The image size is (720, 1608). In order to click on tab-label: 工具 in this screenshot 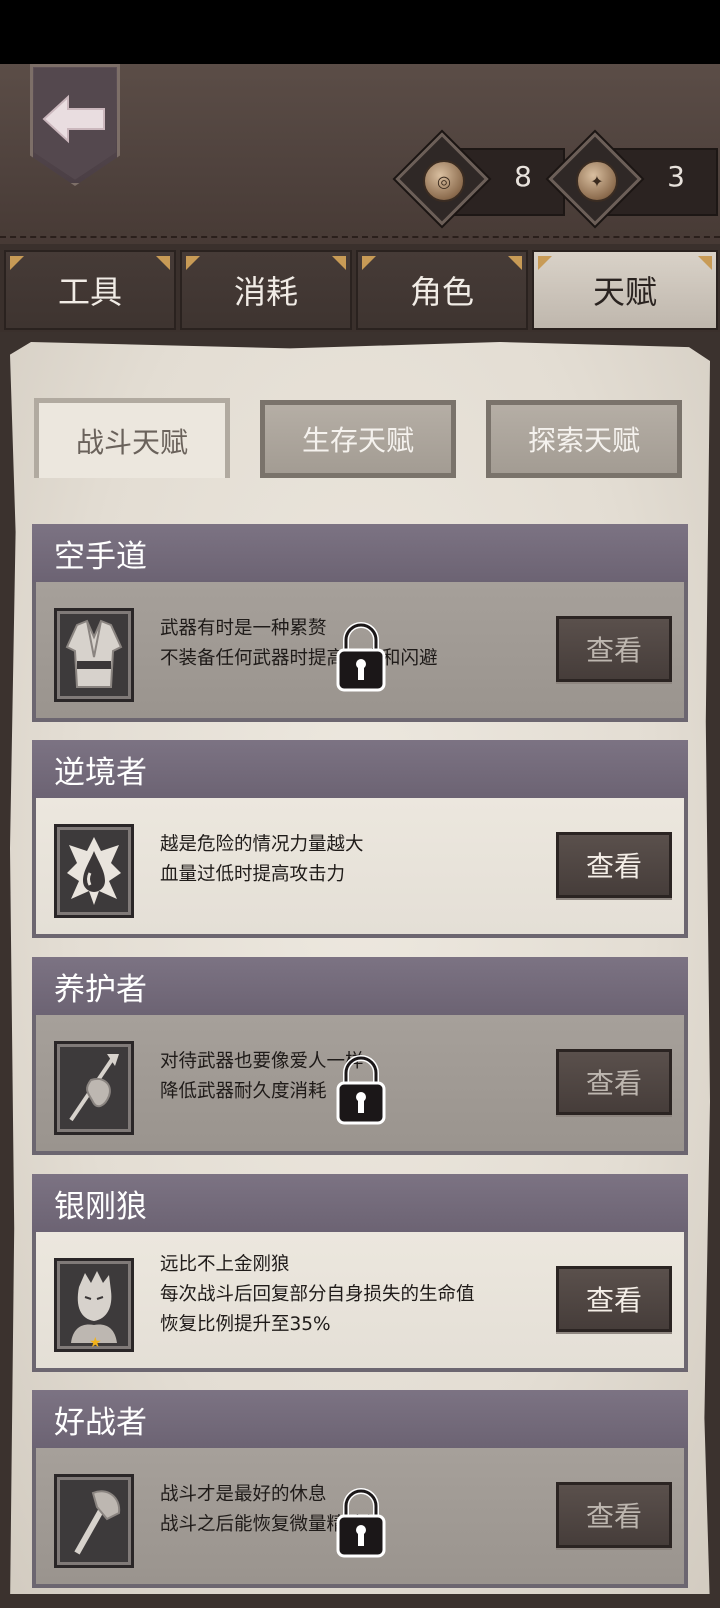, I will do `click(89, 292)`.